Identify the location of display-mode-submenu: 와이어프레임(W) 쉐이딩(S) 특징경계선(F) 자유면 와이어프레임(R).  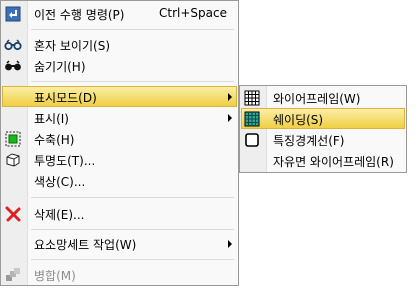
(323, 129).